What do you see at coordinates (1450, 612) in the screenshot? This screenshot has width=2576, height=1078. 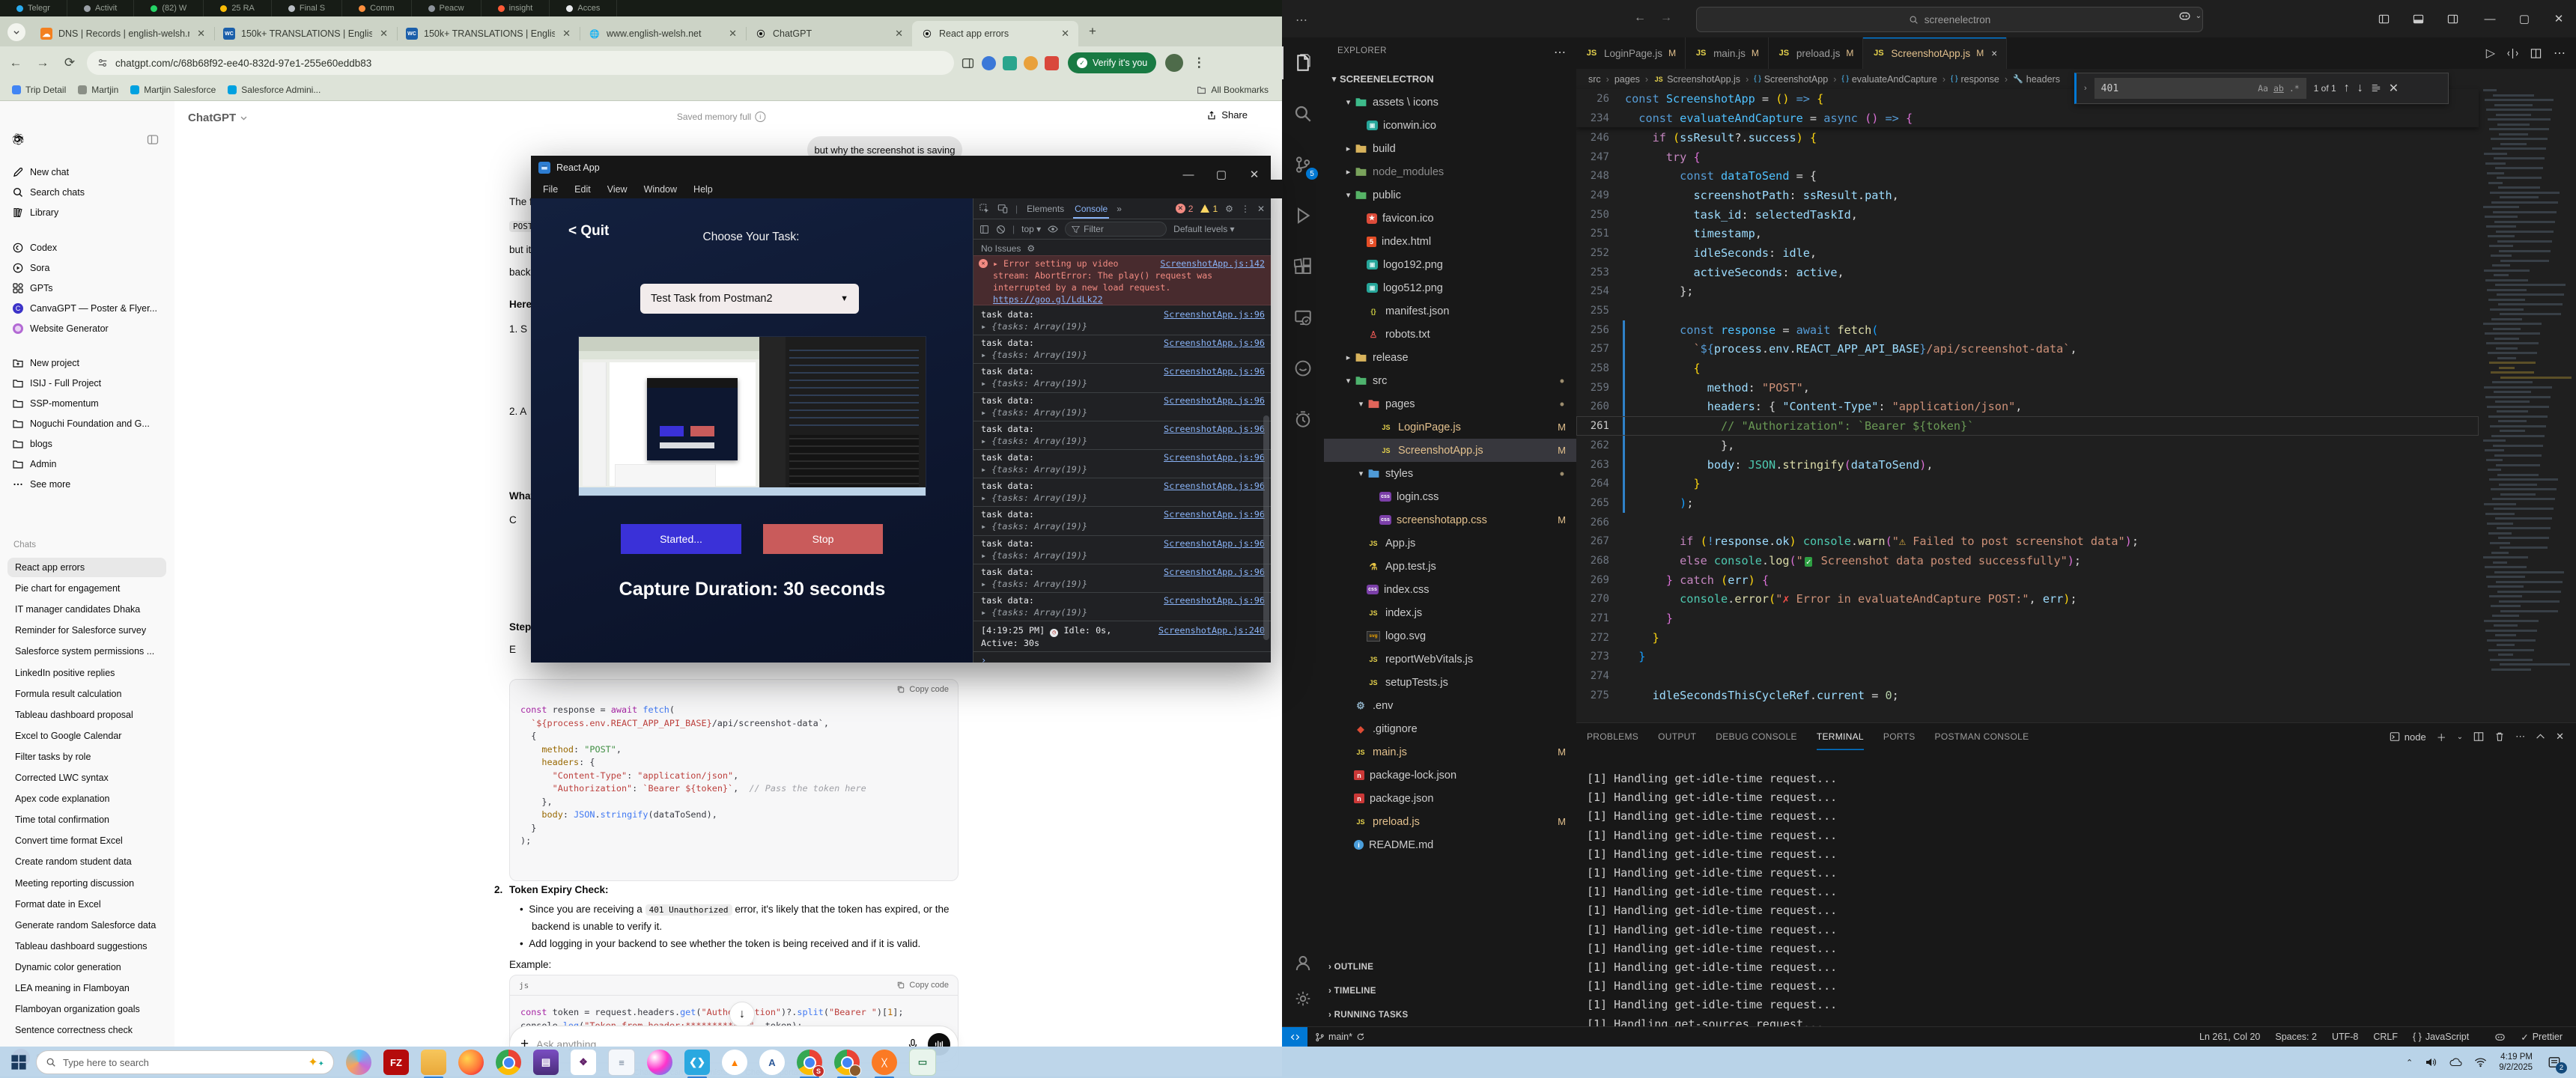 I see `tree-item-index.js: JS index.js` at bounding box center [1450, 612].